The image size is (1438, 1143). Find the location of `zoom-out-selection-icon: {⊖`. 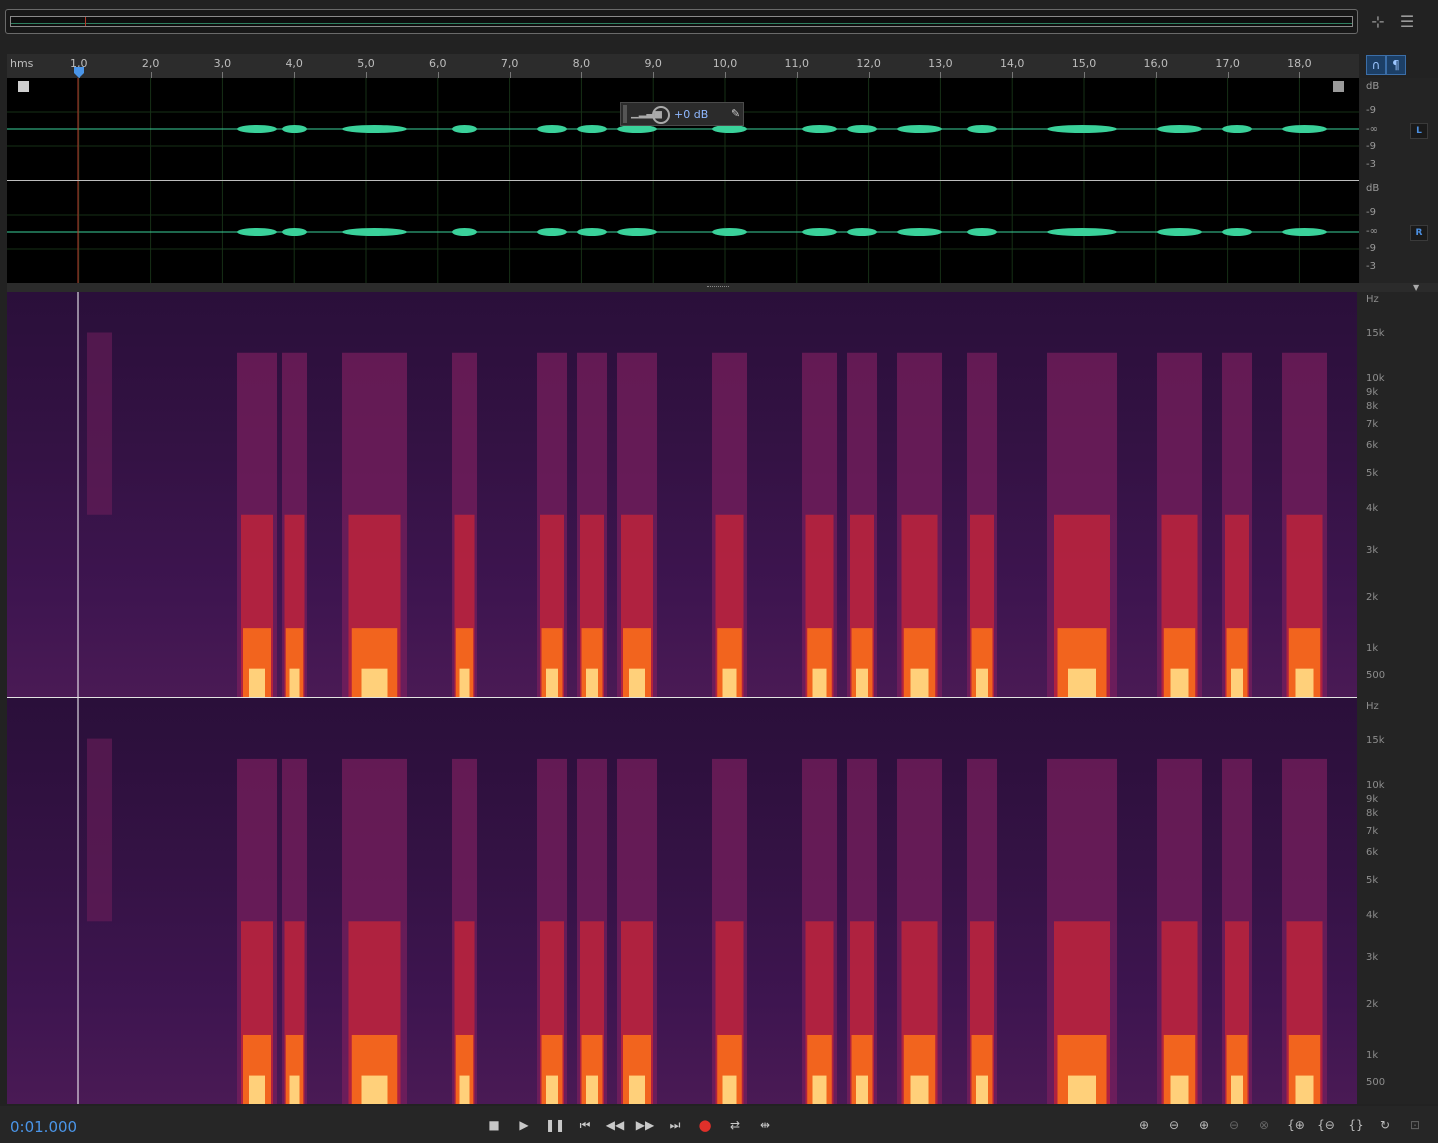

zoom-out-selection-icon: {⊖ is located at coordinates (1326, 1125).